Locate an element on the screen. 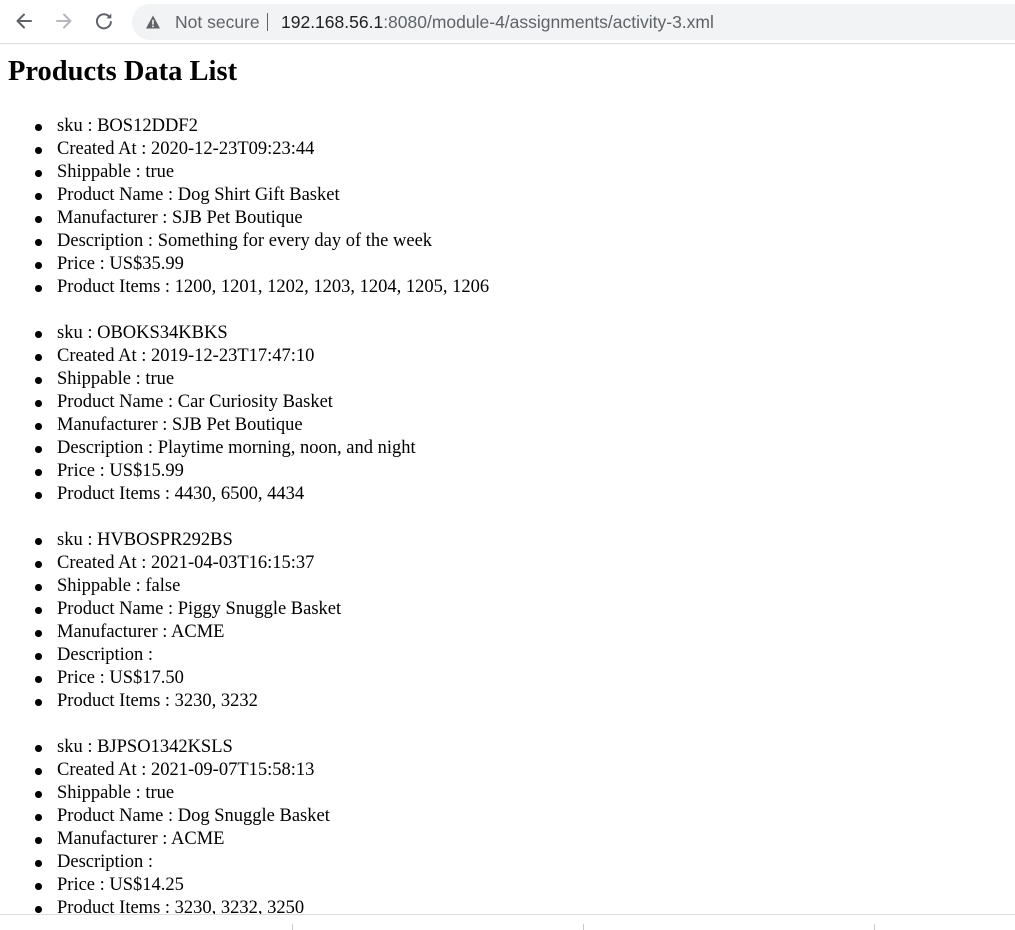  product-name: Product Name : Piggy Snuggle Basket is located at coordinates (170, 609).